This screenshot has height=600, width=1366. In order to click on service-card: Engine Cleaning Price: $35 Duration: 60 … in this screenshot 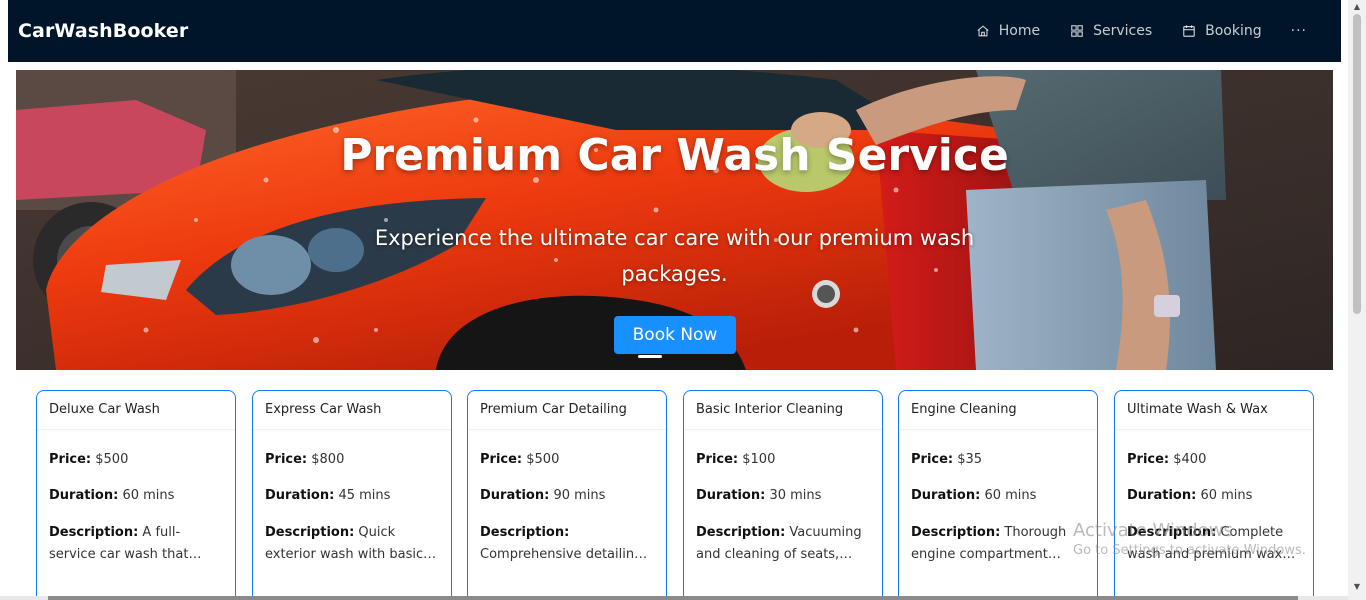, I will do `click(998, 495)`.